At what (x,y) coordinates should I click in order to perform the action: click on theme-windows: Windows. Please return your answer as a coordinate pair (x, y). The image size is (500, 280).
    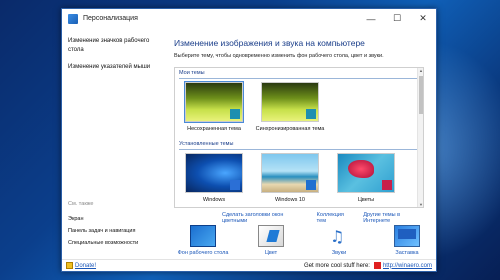
    Looking at the image, I should click on (214, 178).